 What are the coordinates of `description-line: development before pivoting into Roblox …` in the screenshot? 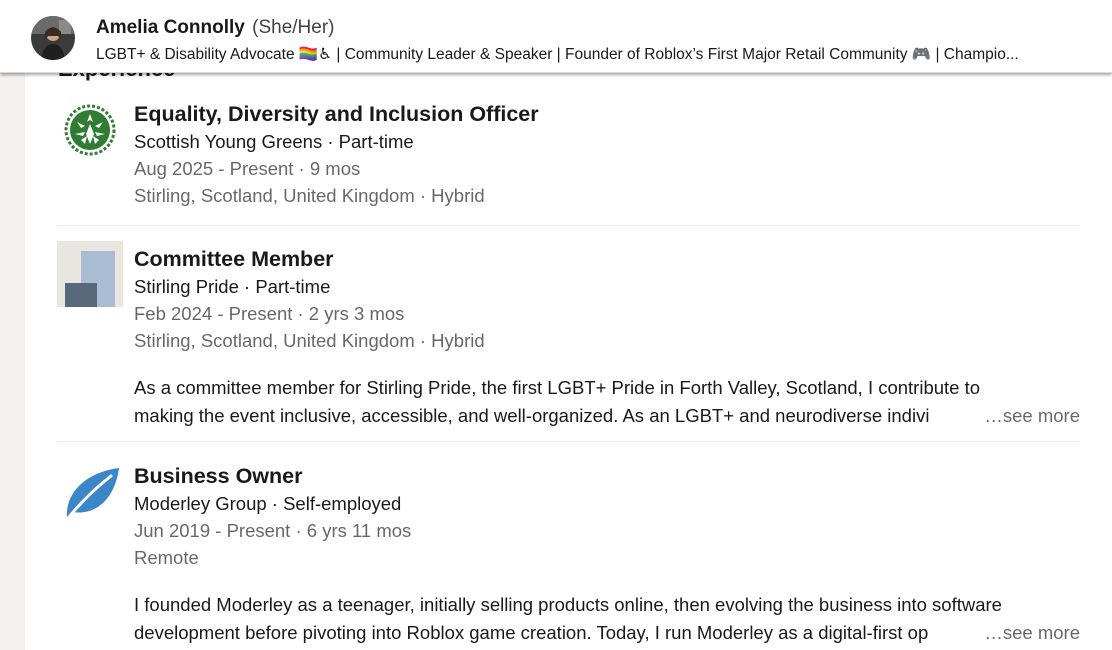 It's located at (531, 632).